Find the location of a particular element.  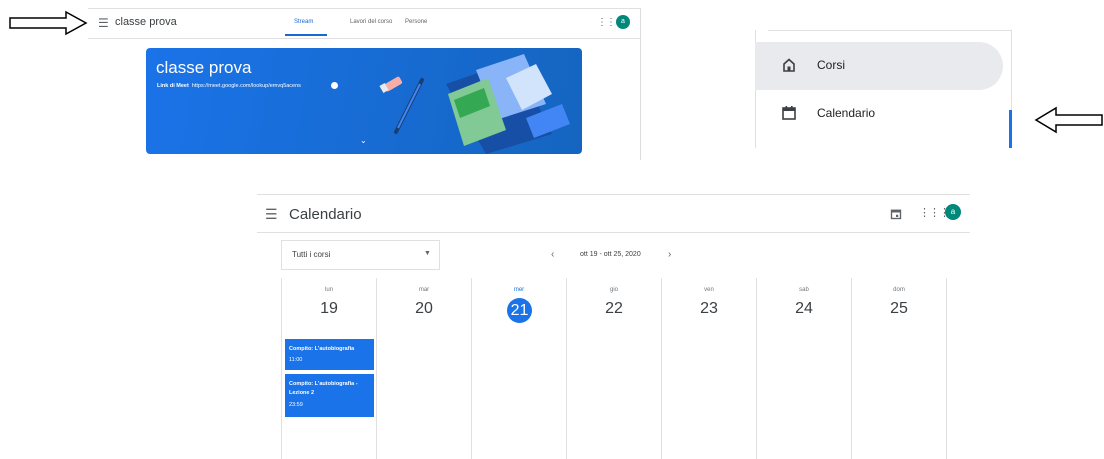

day-column: ven 23 is located at coordinates (708, 368).